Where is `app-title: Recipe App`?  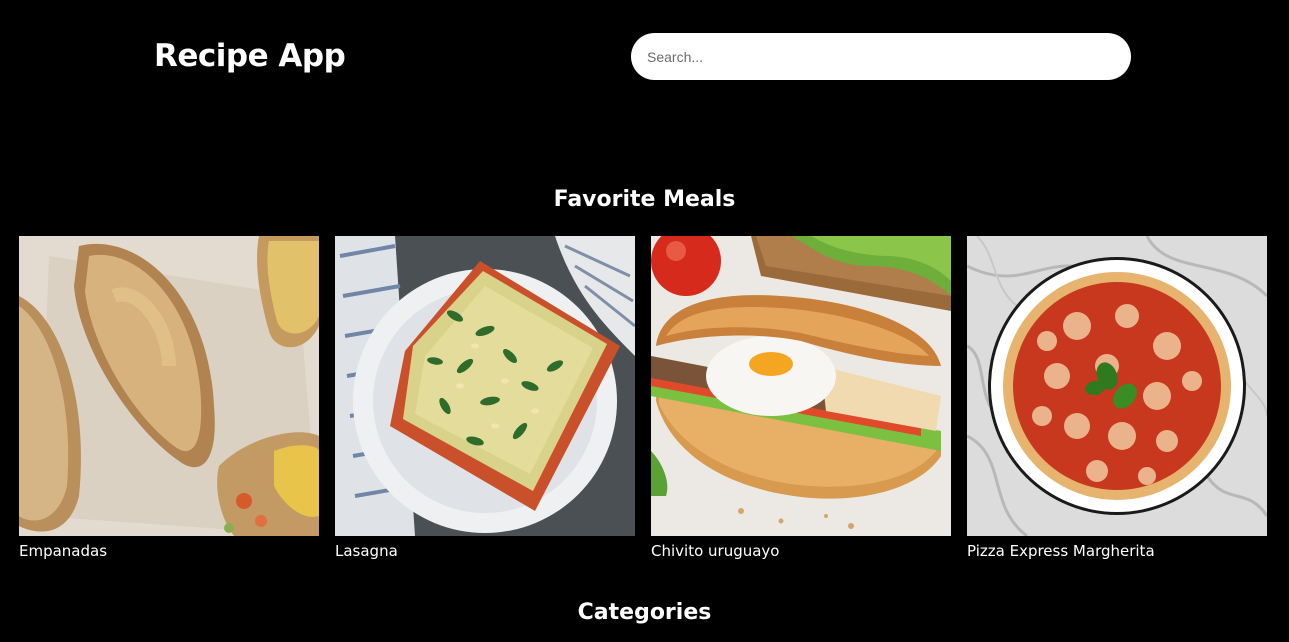
app-title: Recipe App is located at coordinates (250, 56).